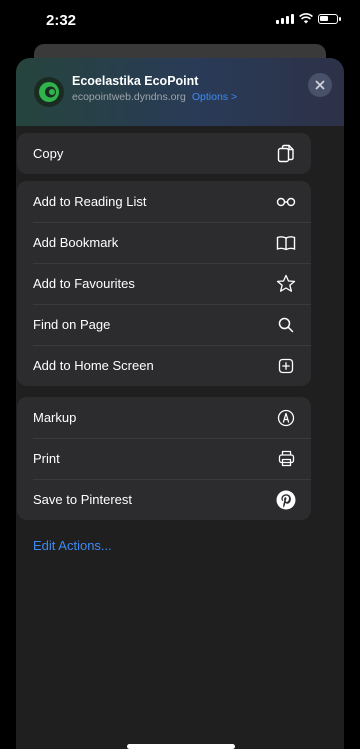 This screenshot has height=749, width=360. What do you see at coordinates (76, 242) in the screenshot?
I see `menu-item-label: Add Bookmark` at bounding box center [76, 242].